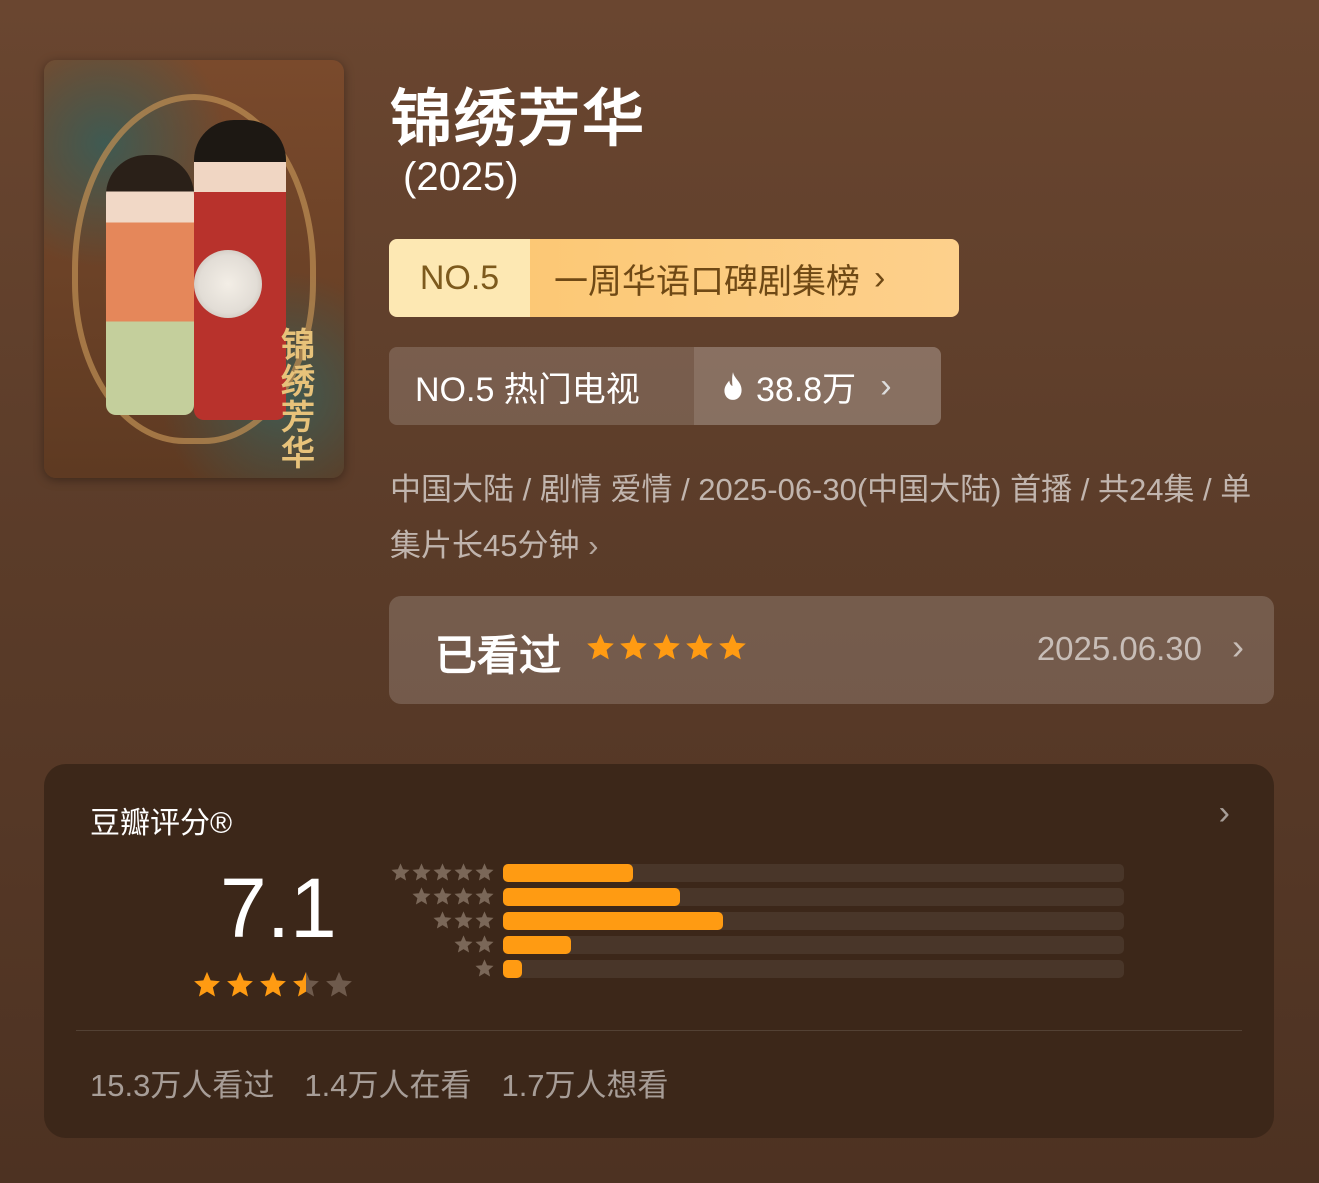 Image resolution: width=1319 pixels, height=1183 pixels. What do you see at coordinates (806, 389) in the screenshot?
I see `hot-count: 38.8万` at bounding box center [806, 389].